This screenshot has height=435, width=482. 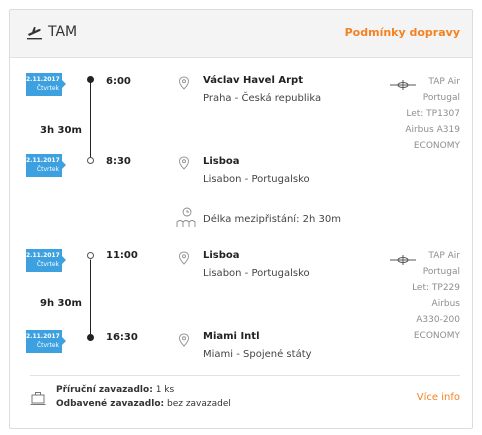 I want to click on flight-number: Let: TP229, so click(x=436, y=288).